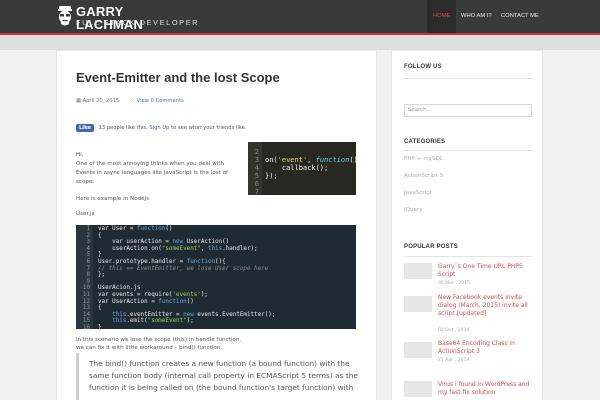  I want to click on post-paragraph: User.js, so click(85, 214).